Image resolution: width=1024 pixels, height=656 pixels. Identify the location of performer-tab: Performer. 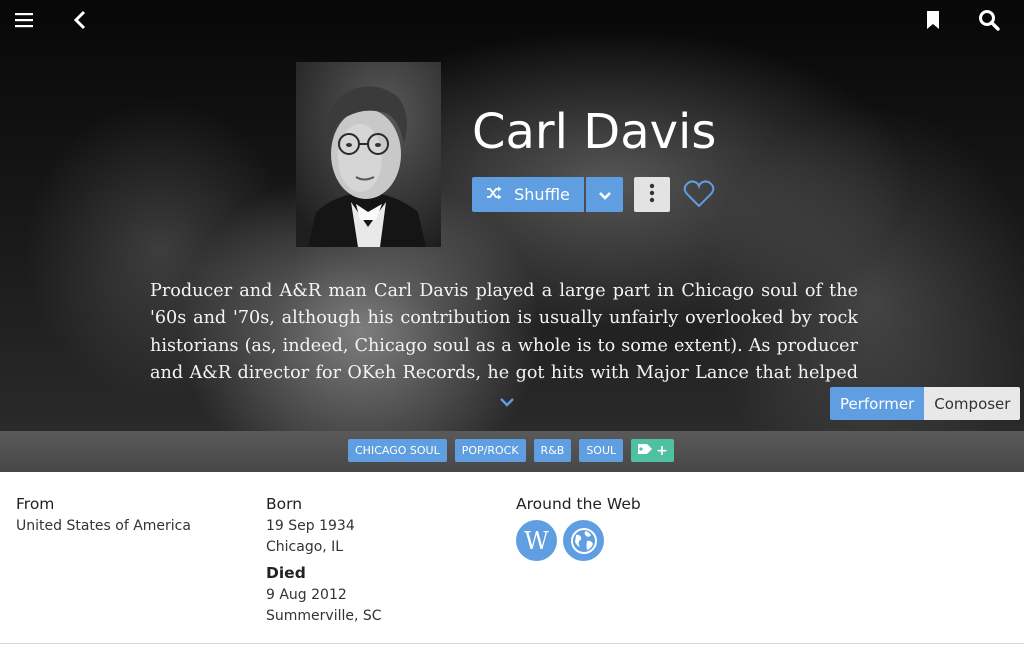
(877, 403).